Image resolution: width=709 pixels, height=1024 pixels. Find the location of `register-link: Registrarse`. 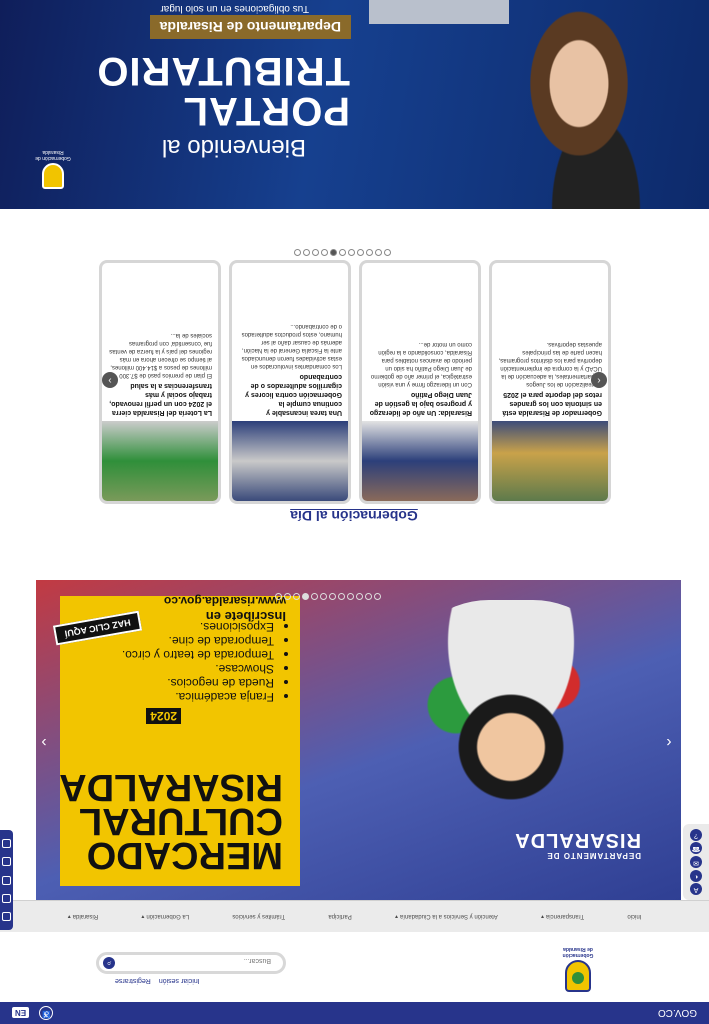

register-link: Registrarse is located at coordinates (133, 980).